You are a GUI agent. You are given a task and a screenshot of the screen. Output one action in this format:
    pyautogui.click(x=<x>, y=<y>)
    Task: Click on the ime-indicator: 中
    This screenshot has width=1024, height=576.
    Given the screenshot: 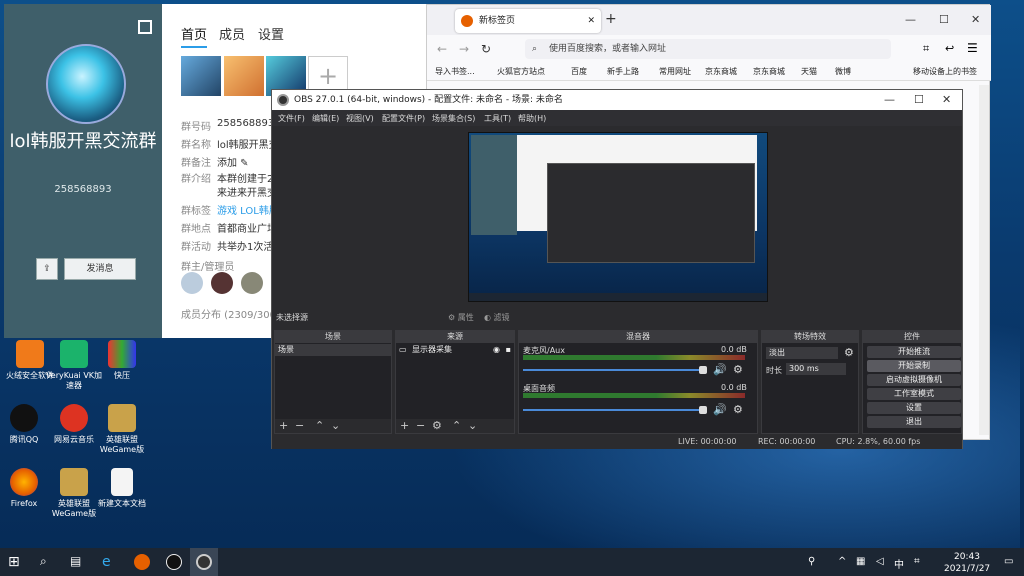 What is the action you would take?
    pyautogui.click(x=899, y=563)
    